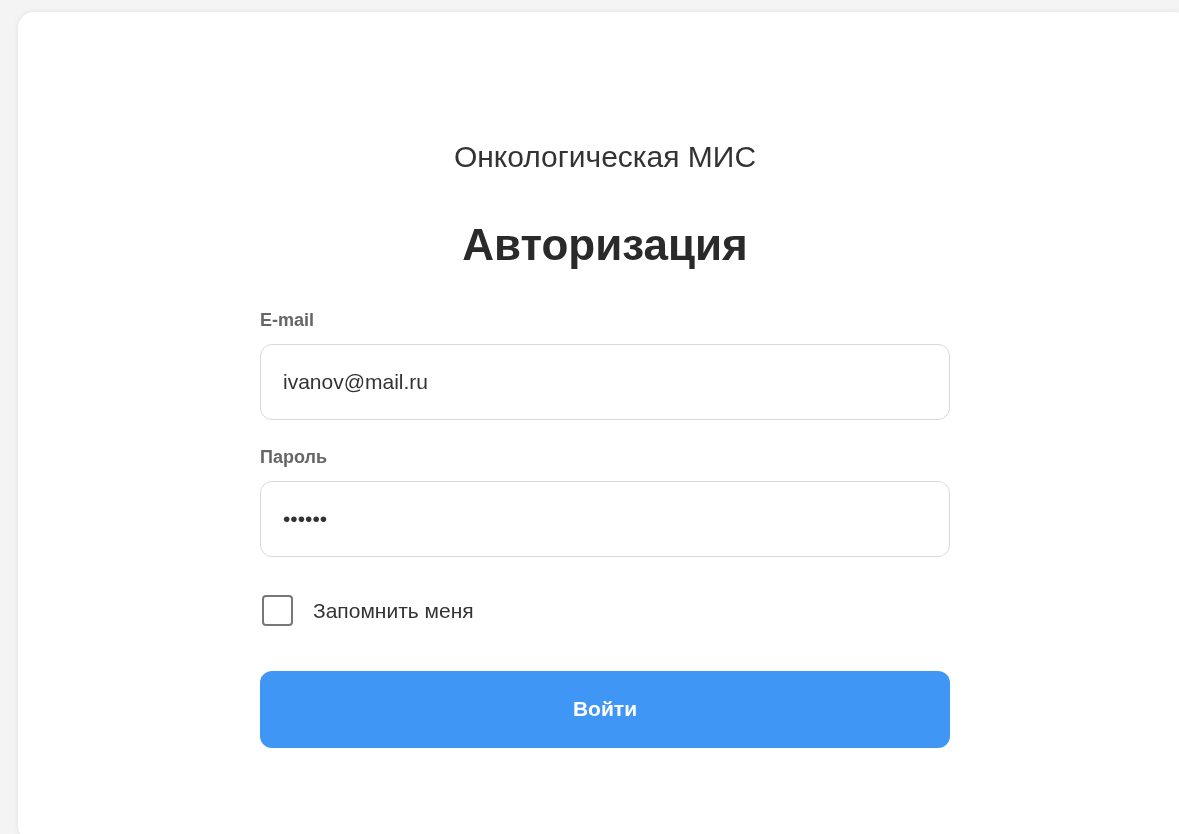 This screenshot has height=834, width=1179. I want to click on page-heading: Авторизация, so click(605, 245).